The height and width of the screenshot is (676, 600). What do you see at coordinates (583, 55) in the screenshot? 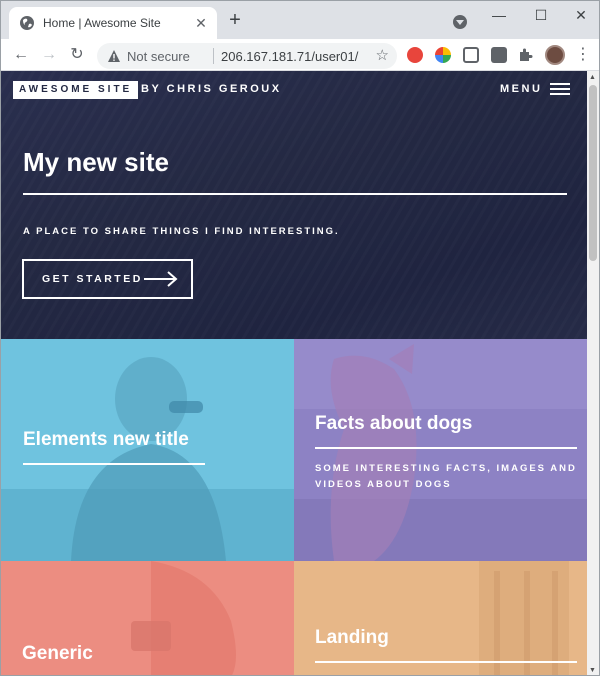
I see `browser-menu-icon: ⋮` at bounding box center [583, 55].